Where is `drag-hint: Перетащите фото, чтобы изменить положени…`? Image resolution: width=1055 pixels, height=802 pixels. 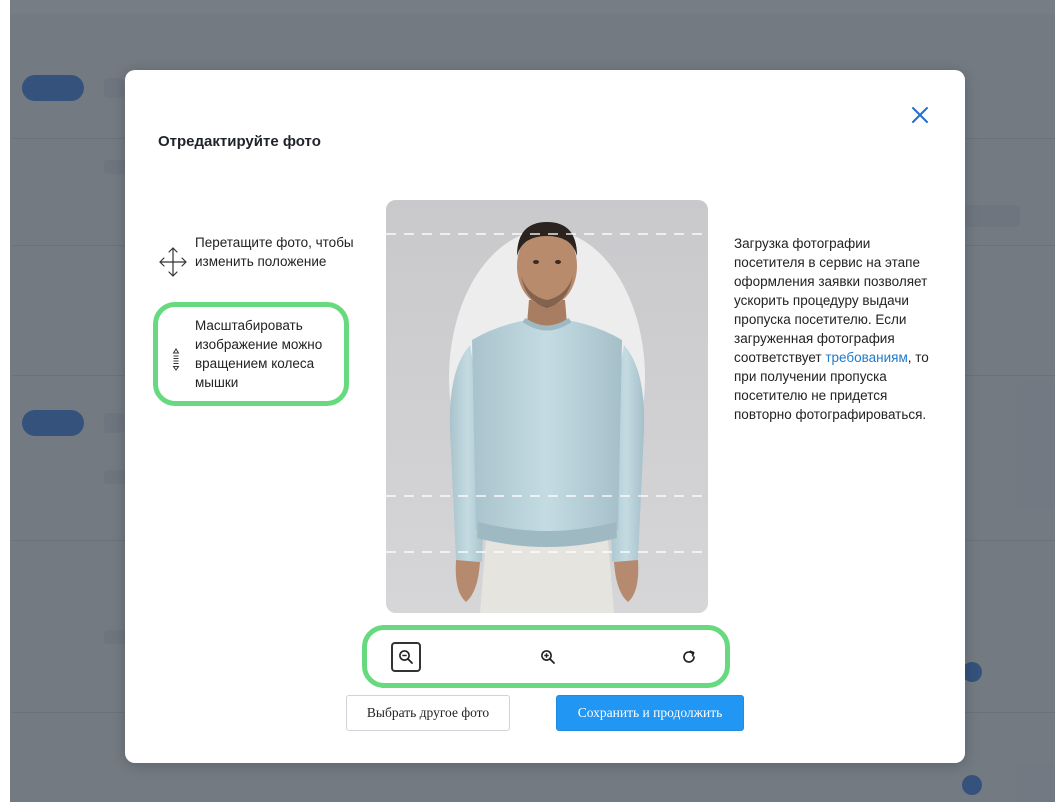 drag-hint: Перетащите фото, чтобы изменить положени… is located at coordinates (274, 252).